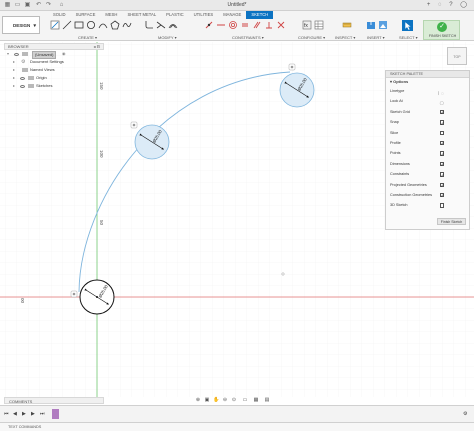  What do you see at coordinates (55, 414) in the screenshot?
I see `timeline-sketch-feature` at bounding box center [55, 414].